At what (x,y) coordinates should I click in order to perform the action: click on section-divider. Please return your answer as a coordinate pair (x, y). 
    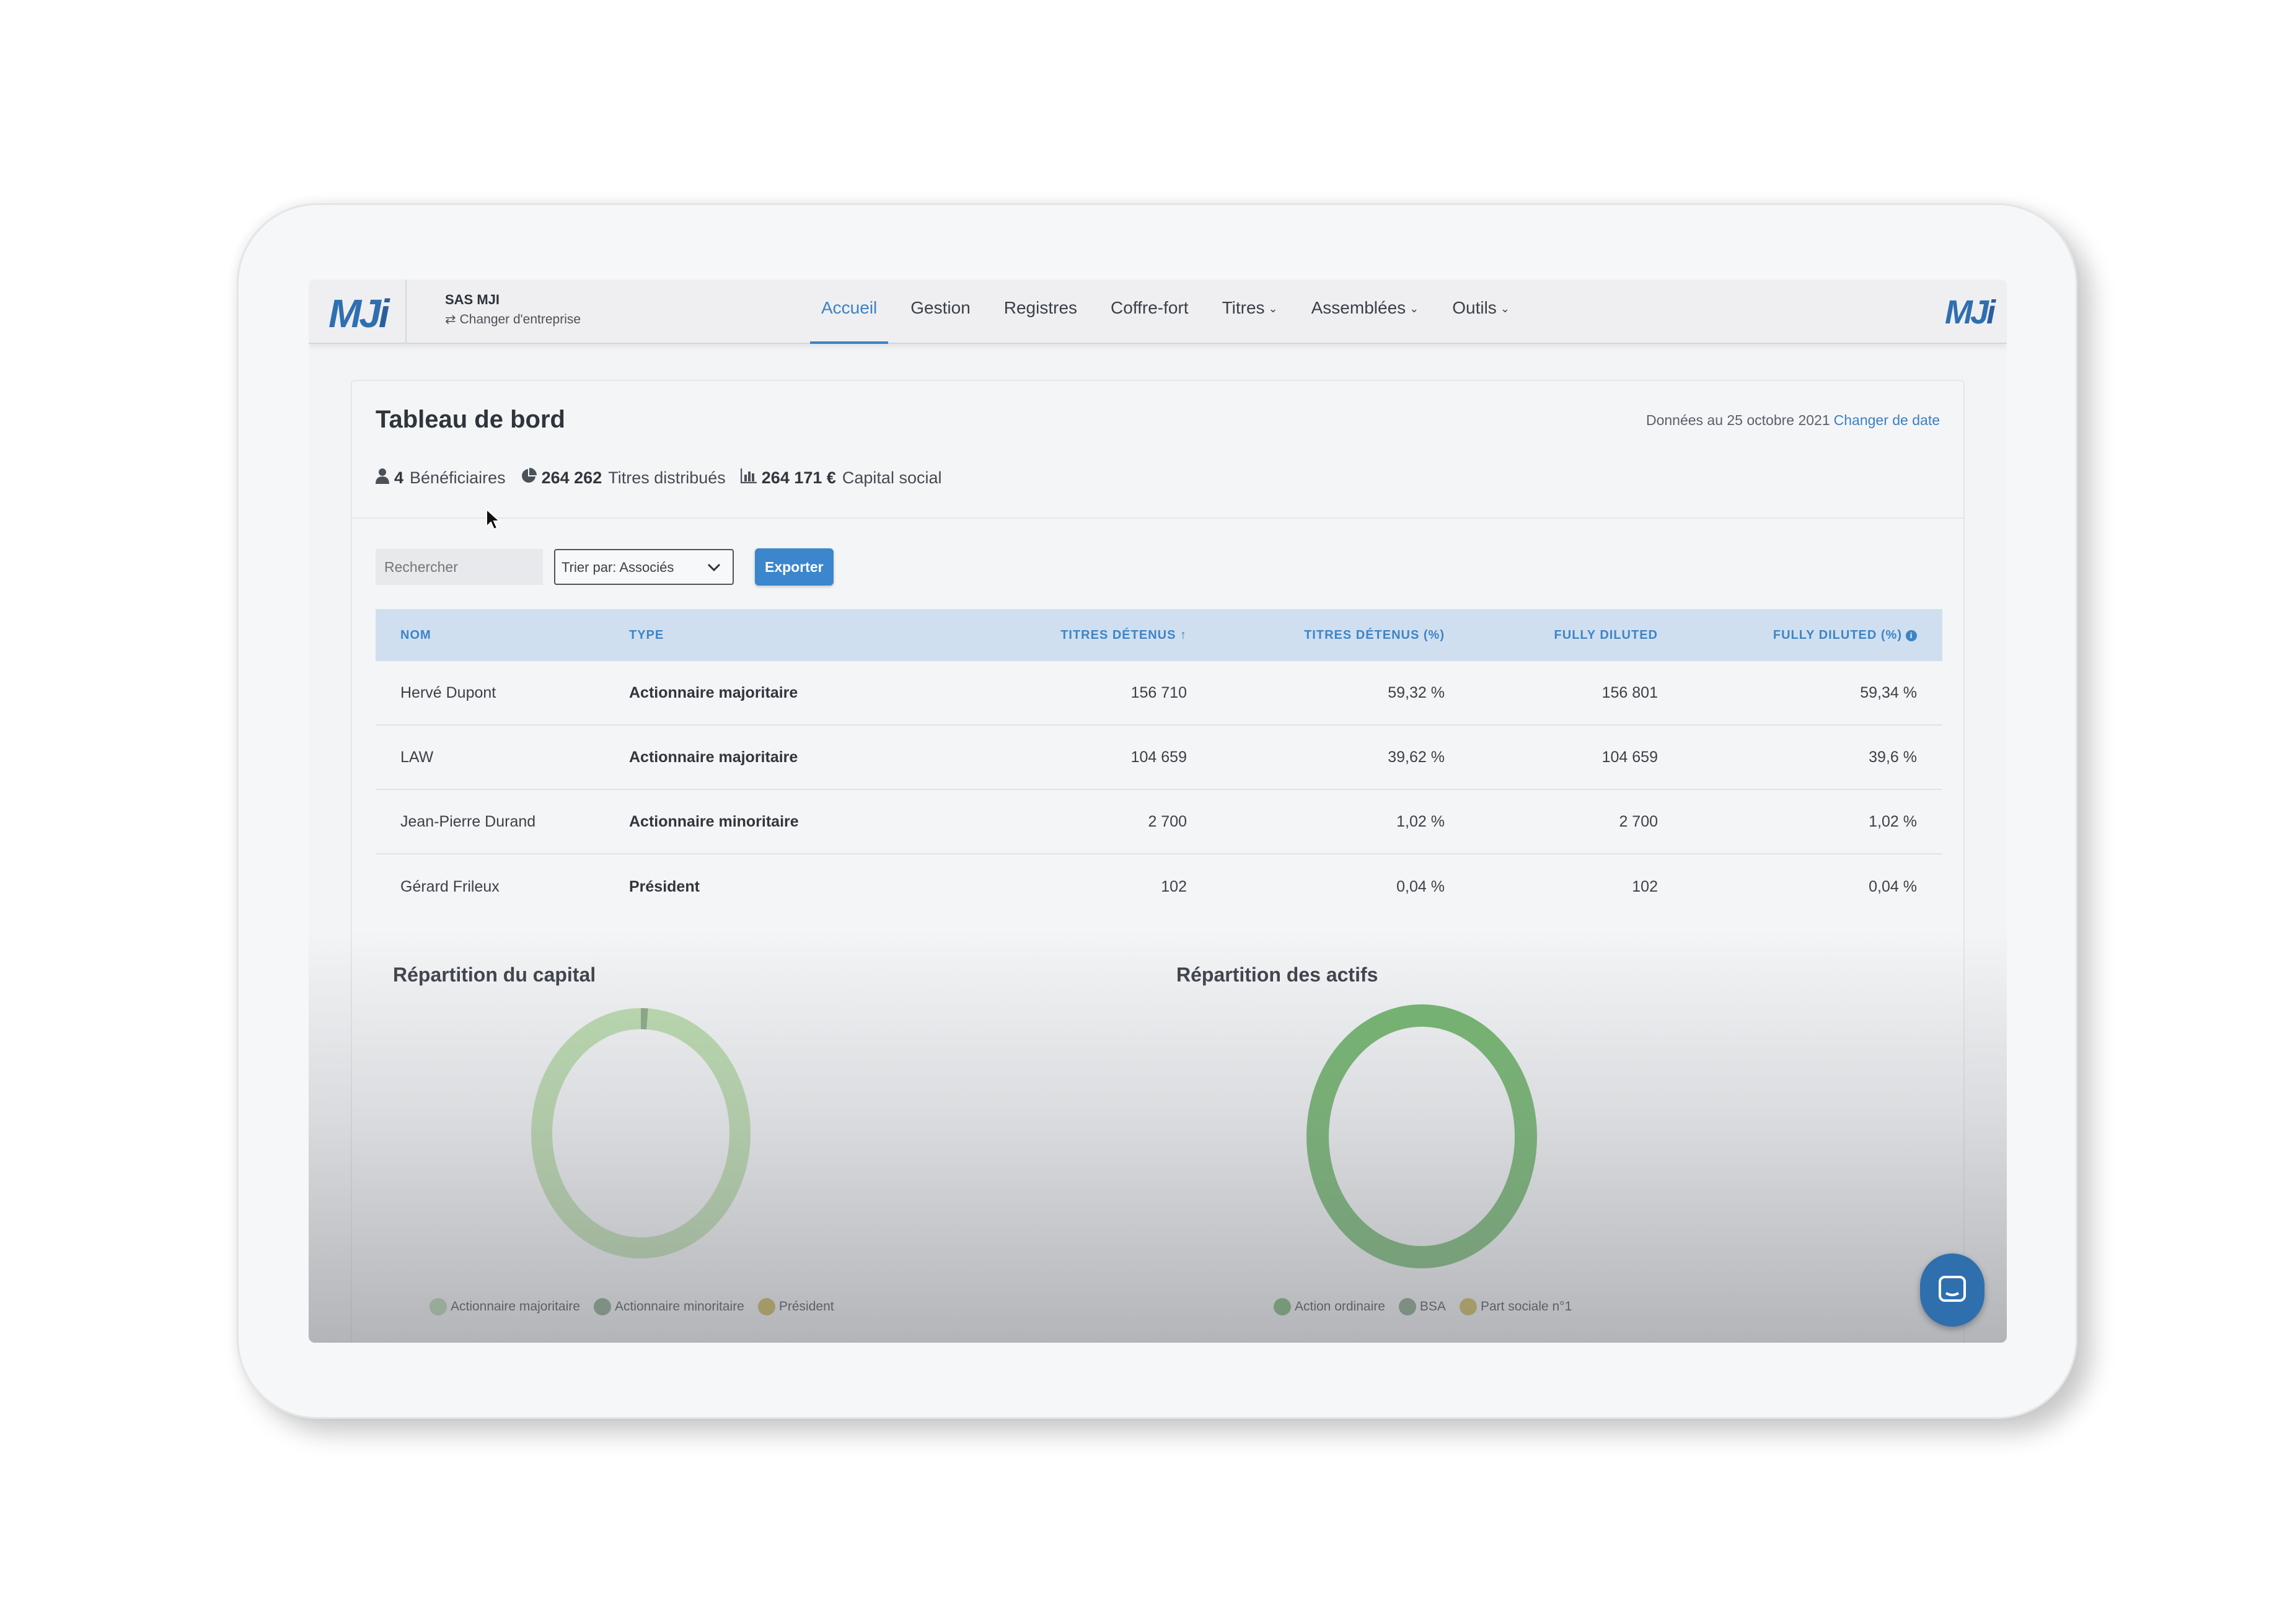
    Looking at the image, I should click on (1157, 518).